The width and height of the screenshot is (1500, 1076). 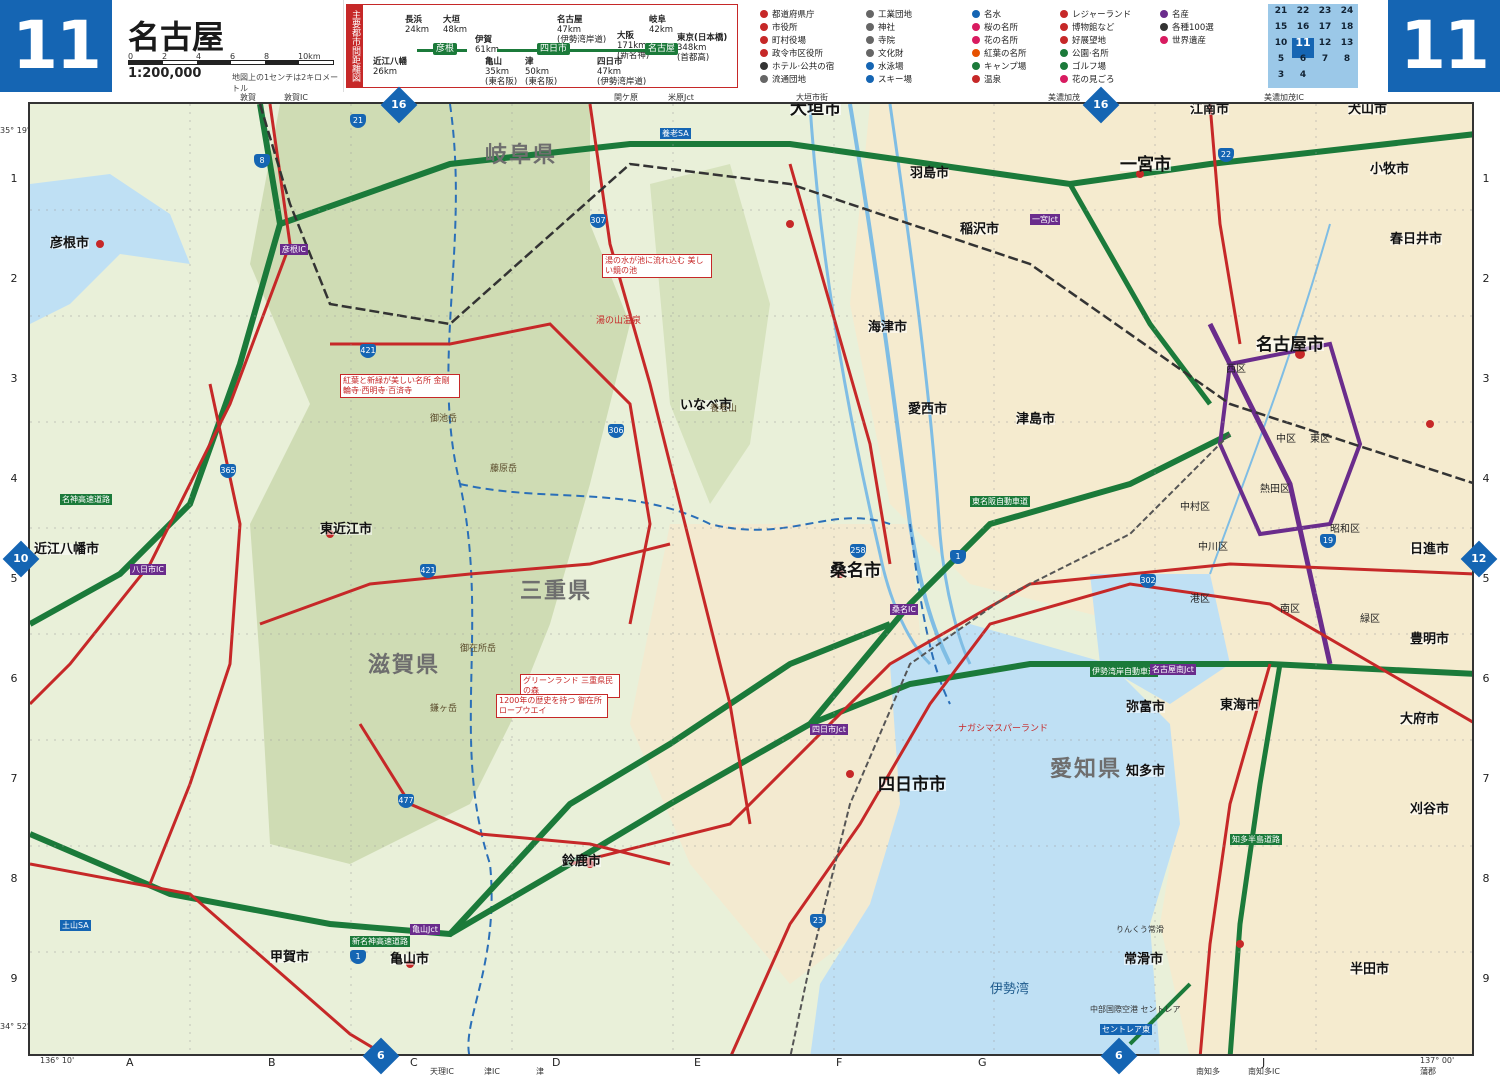 I want to click on distance-entry: 四日市 47km (伊勢湾岸道), so click(x=622, y=72).